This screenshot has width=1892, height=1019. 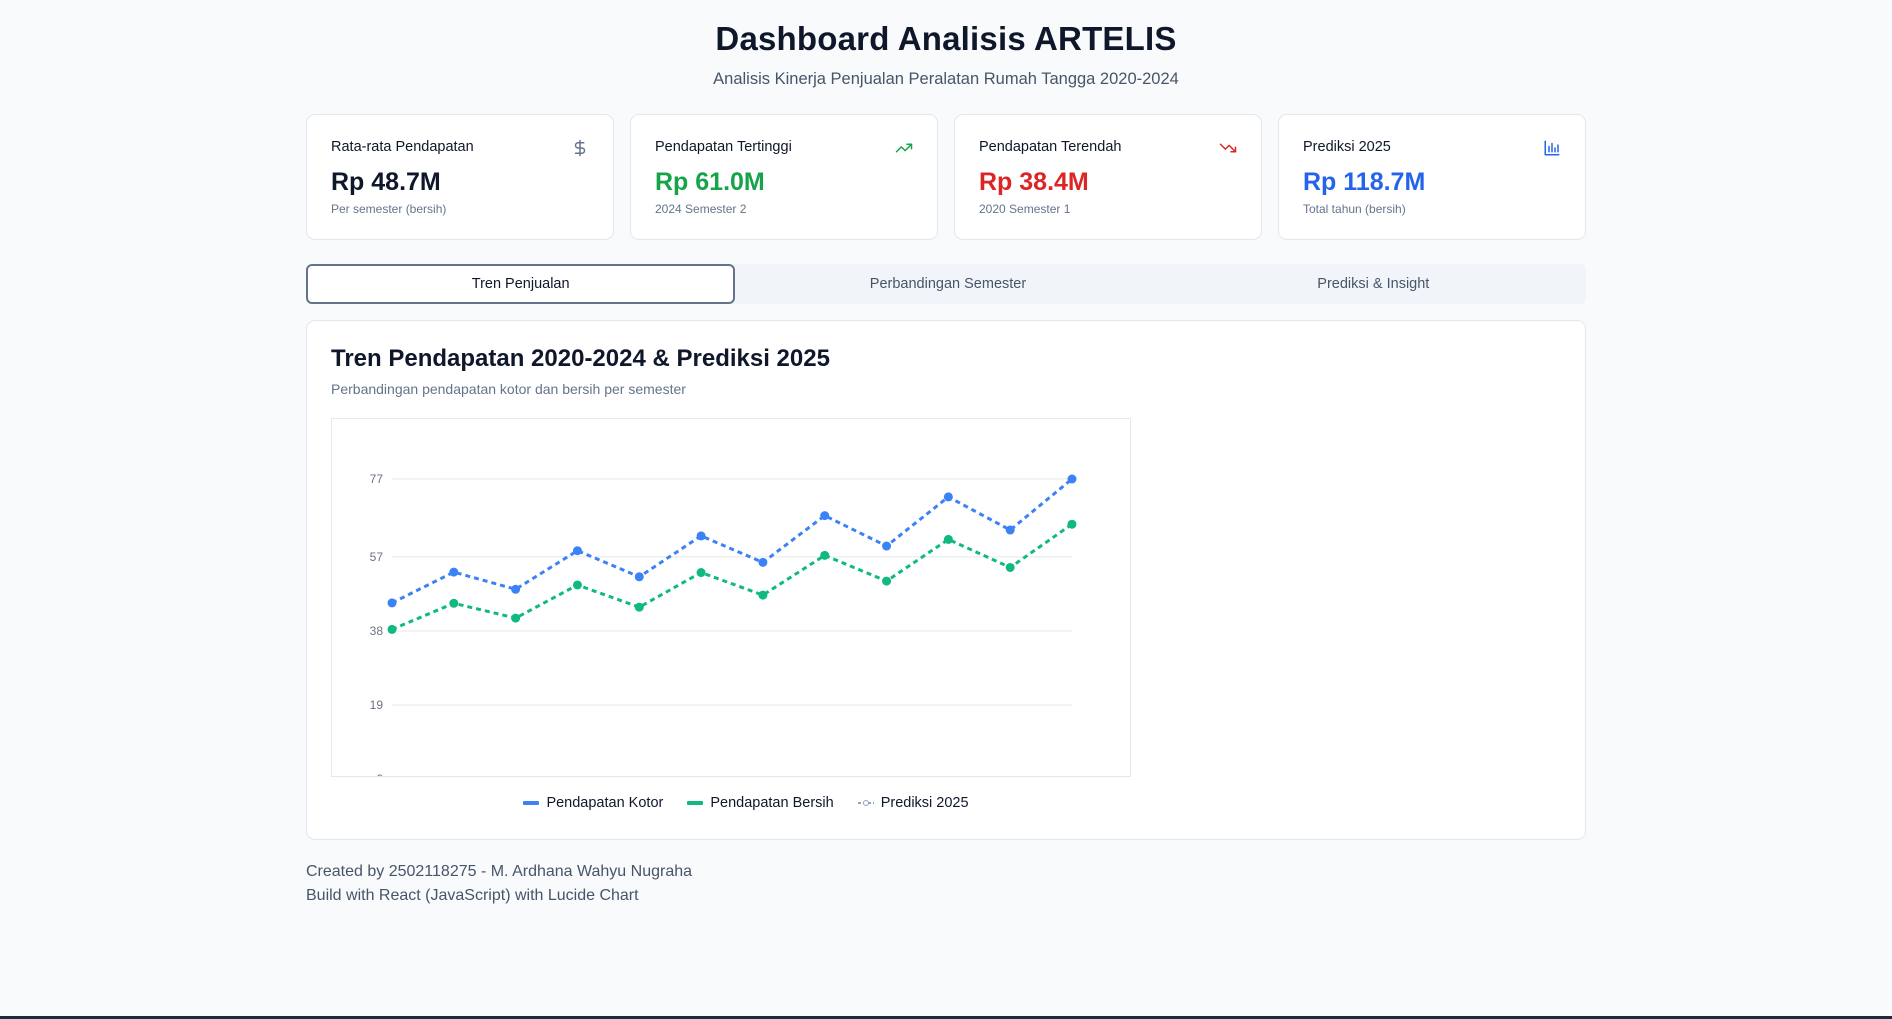 What do you see at coordinates (1364, 182) in the screenshot?
I see `card-value: Rp 118.7M` at bounding box center [1364, 182].